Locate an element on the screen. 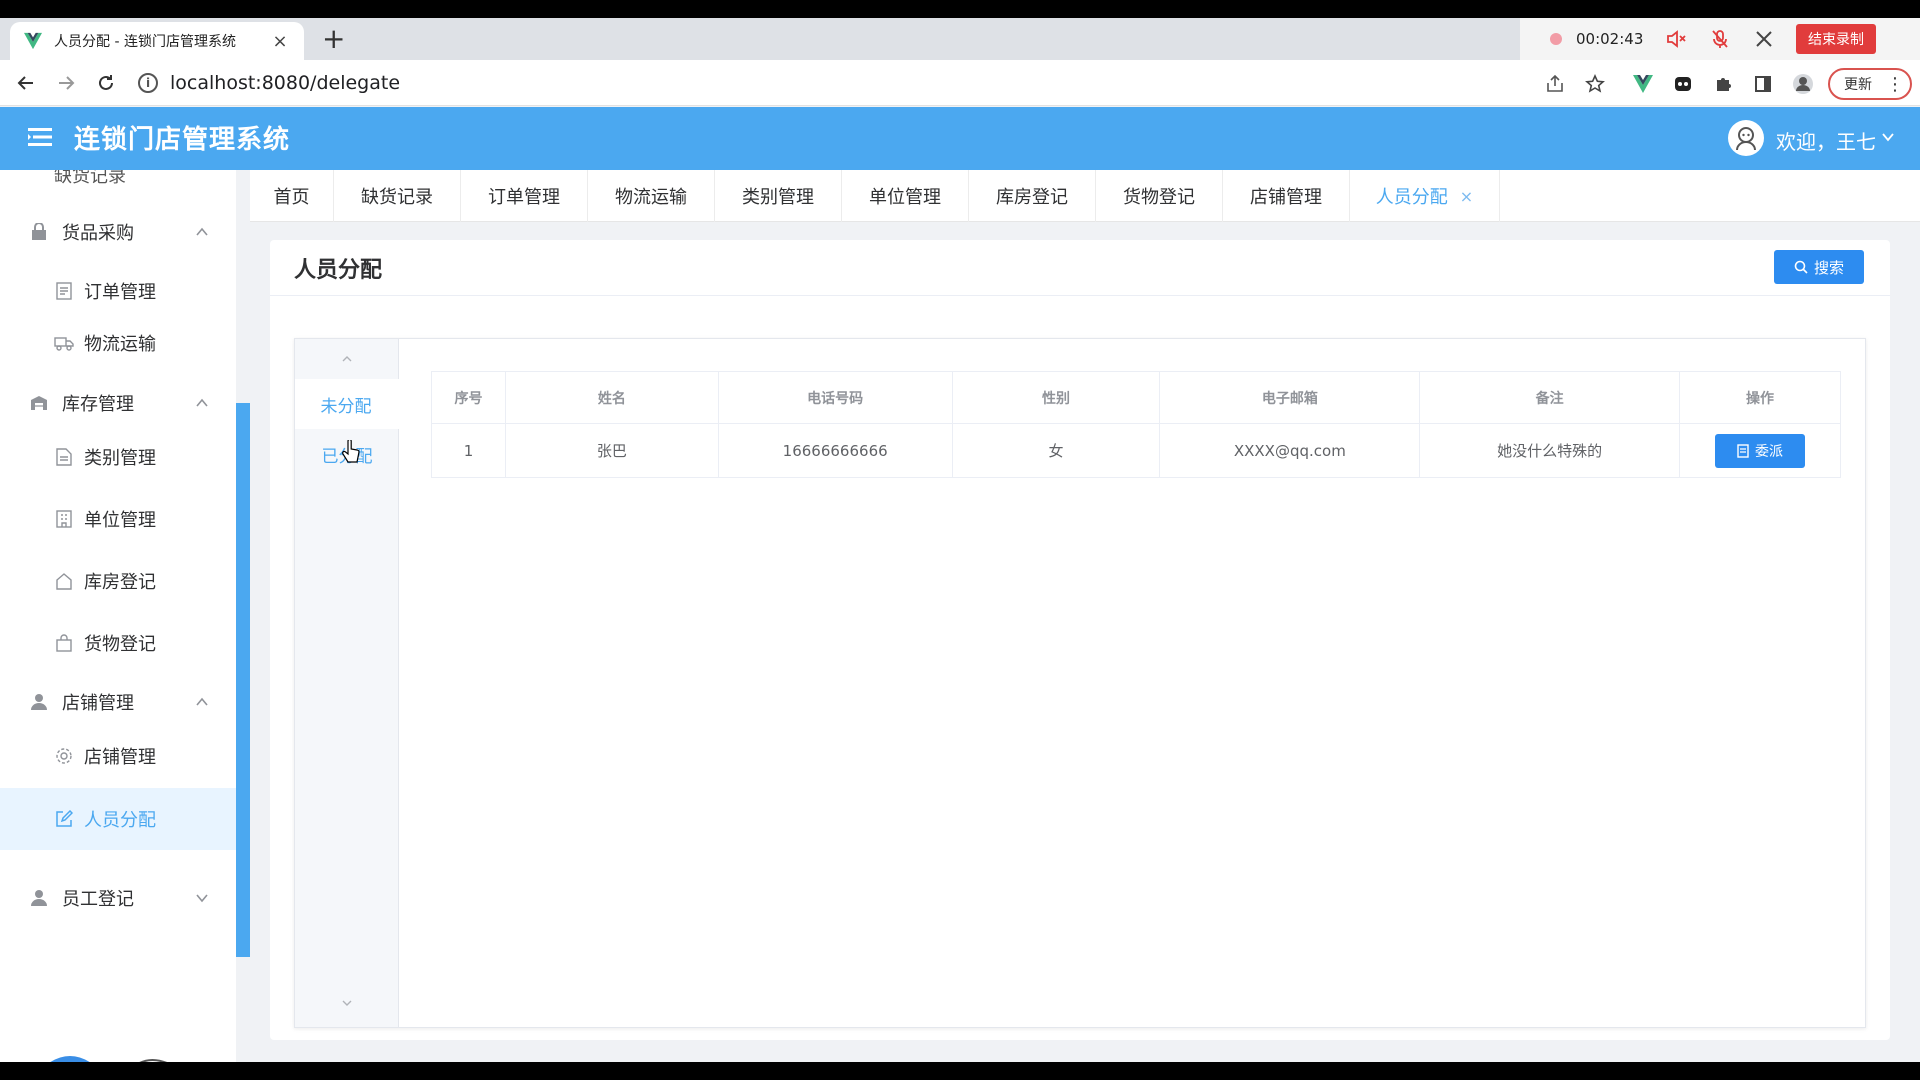  delegate-button: 委派 is located at coordinates (1760, 450).